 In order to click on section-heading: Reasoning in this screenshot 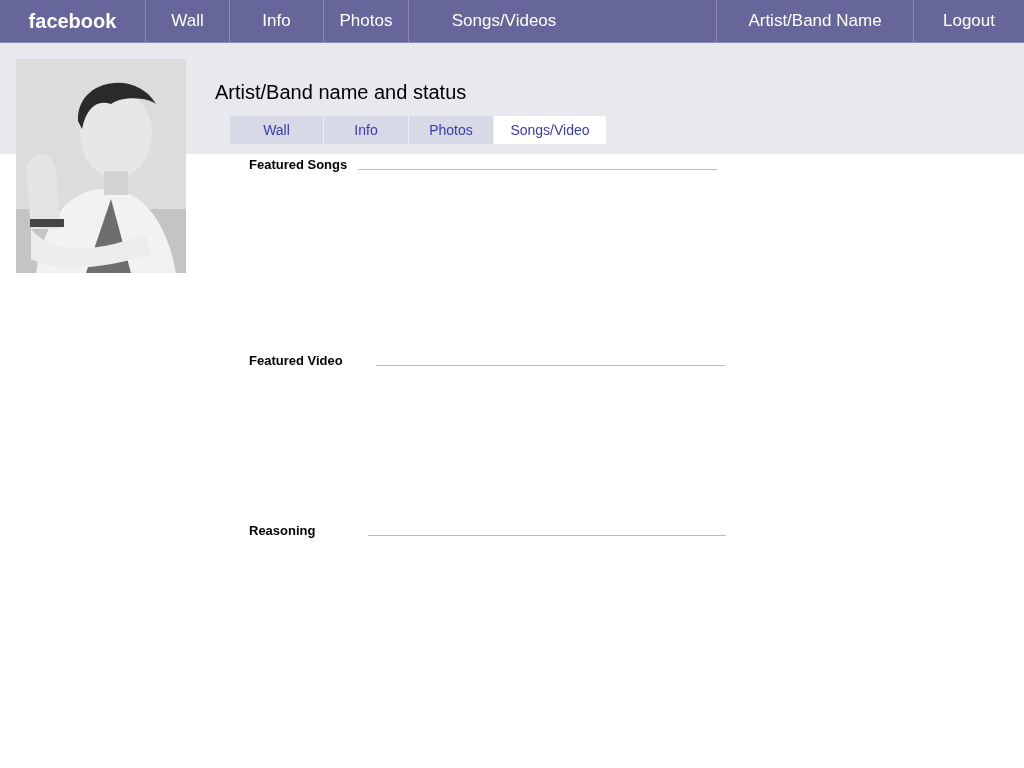, I will do `click(283, 531)`.